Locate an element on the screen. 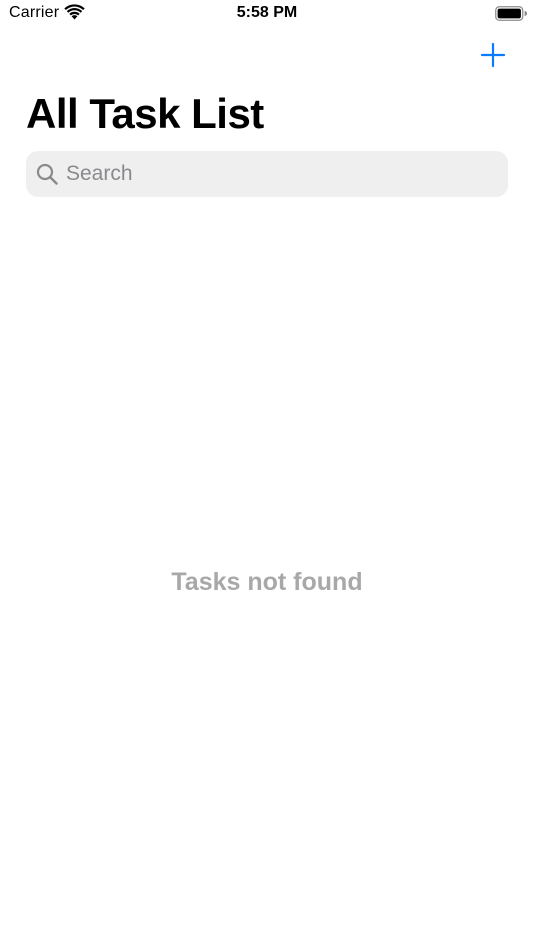  plus-icon is located at coordinates (493, 55).